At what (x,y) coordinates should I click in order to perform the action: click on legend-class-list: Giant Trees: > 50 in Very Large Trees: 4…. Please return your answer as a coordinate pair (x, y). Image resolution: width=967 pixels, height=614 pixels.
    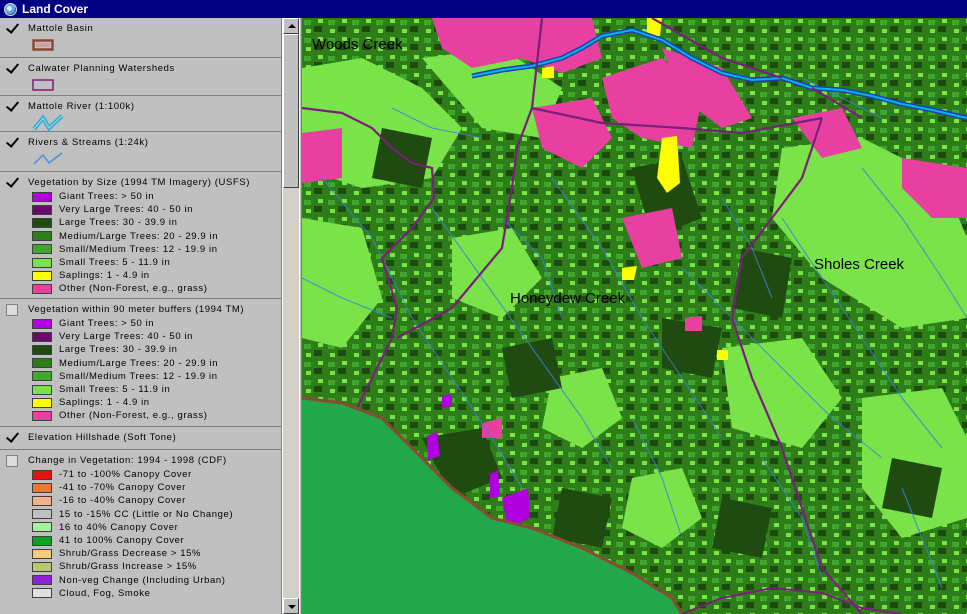
    Looking at the image, I should click on (143, 370).